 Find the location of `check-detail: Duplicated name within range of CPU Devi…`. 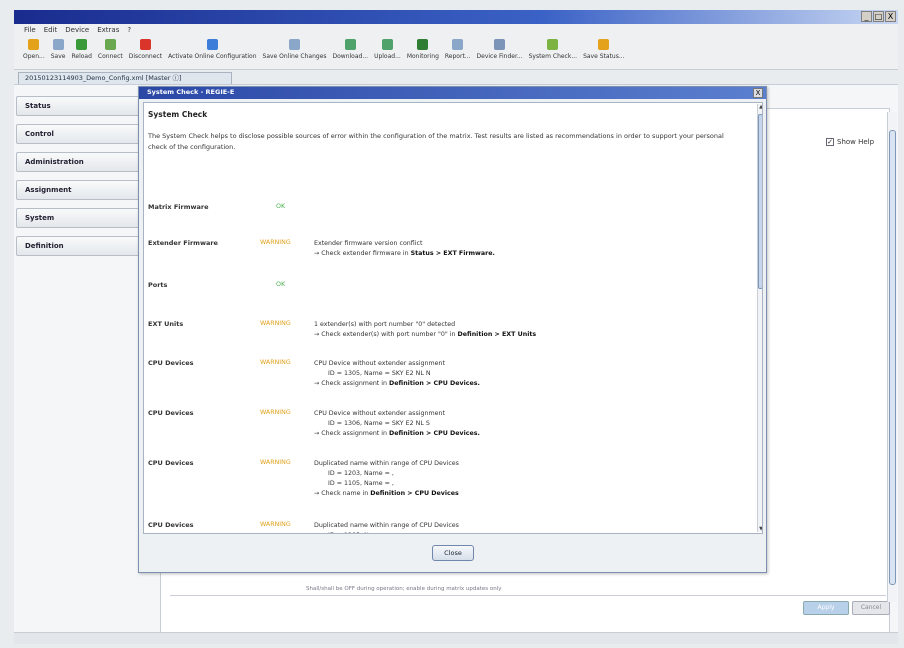

check-detail: Duplicated name within range of CPU Devi… is located at coordinates (529, 479).